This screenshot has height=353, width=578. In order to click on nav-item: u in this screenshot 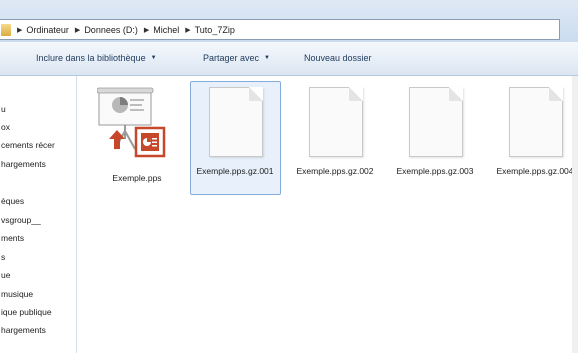, I will do `click(3, 109)`.